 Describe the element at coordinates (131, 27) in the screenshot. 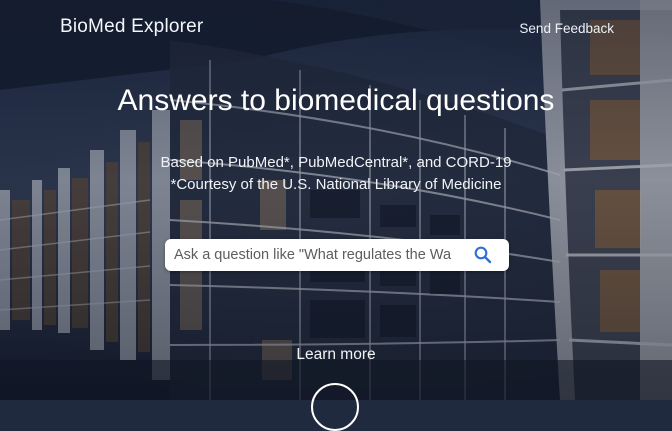

I see `brand-logo-text: BioMed Explorer` at that location.